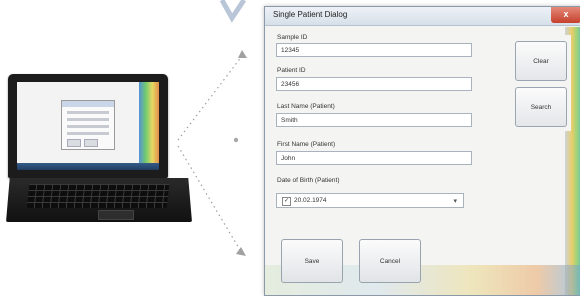 This screenshot has height=296, width=580. I want to click on first-name-label: First Name (Patient), so click(306, 144).